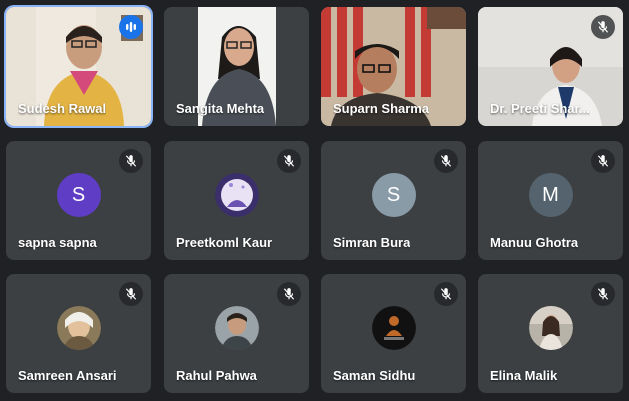 This screenshot has height=401, width=629. I want to click on avatar: M, so click(550, 195).